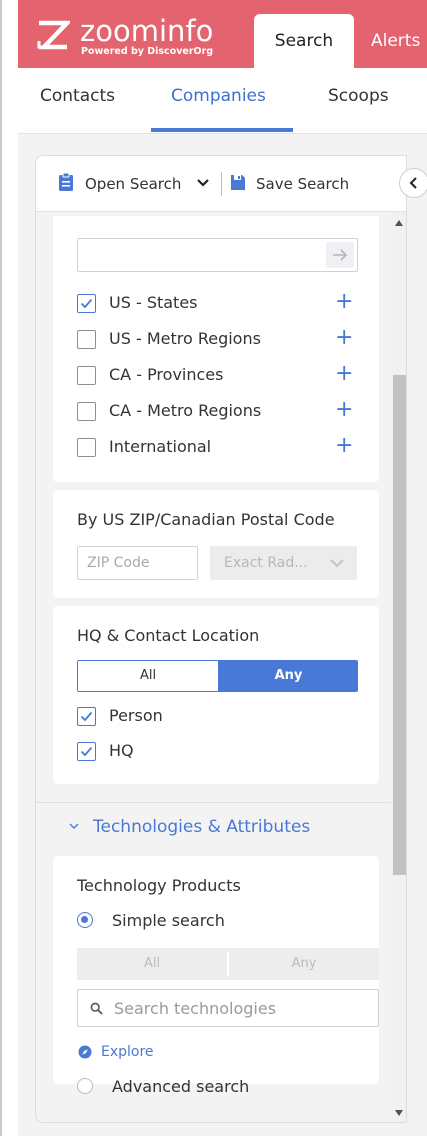  I want to click on location-option-ca-provinces: CA - Provinces +, so click(222, 375).